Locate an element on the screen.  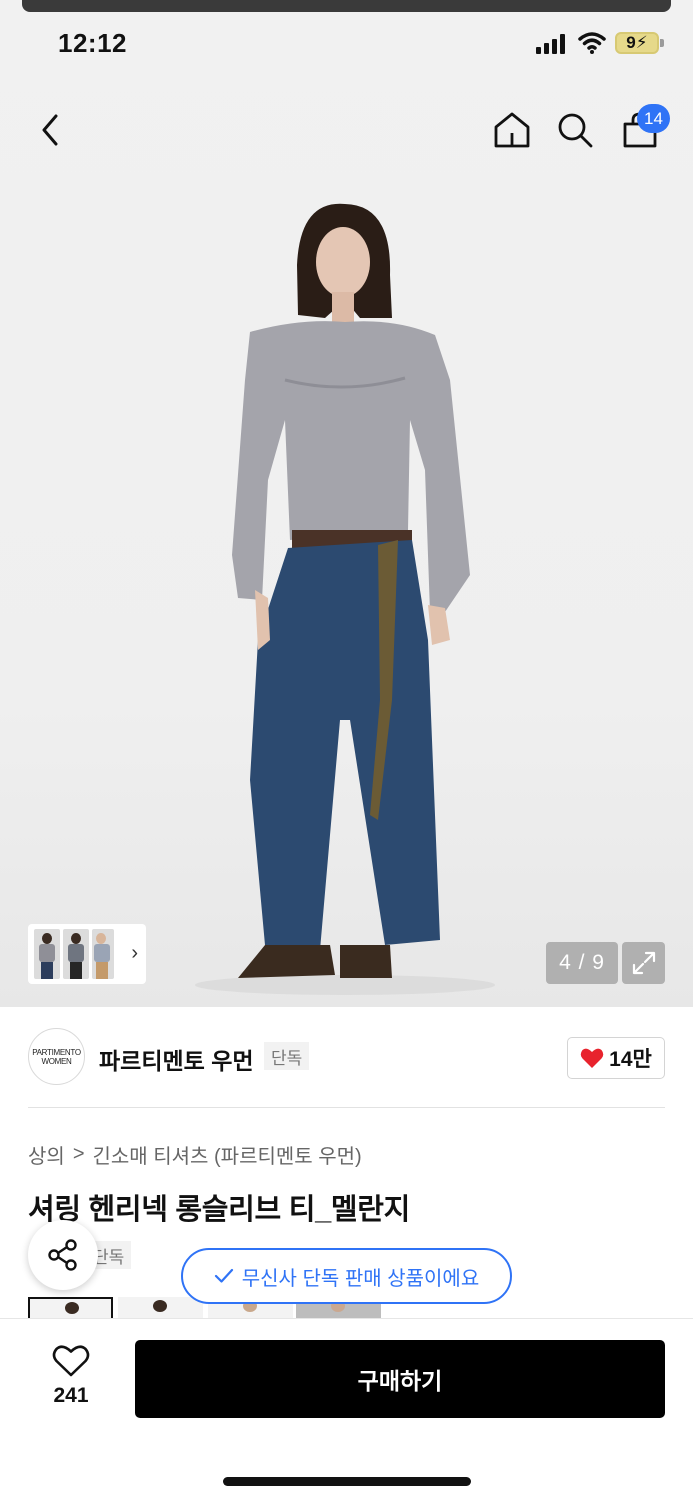
breadcrumb-subcategory: 긴소매 티셔츠 (파르티멘토 우먼) is located at coordinates (227, 1154).